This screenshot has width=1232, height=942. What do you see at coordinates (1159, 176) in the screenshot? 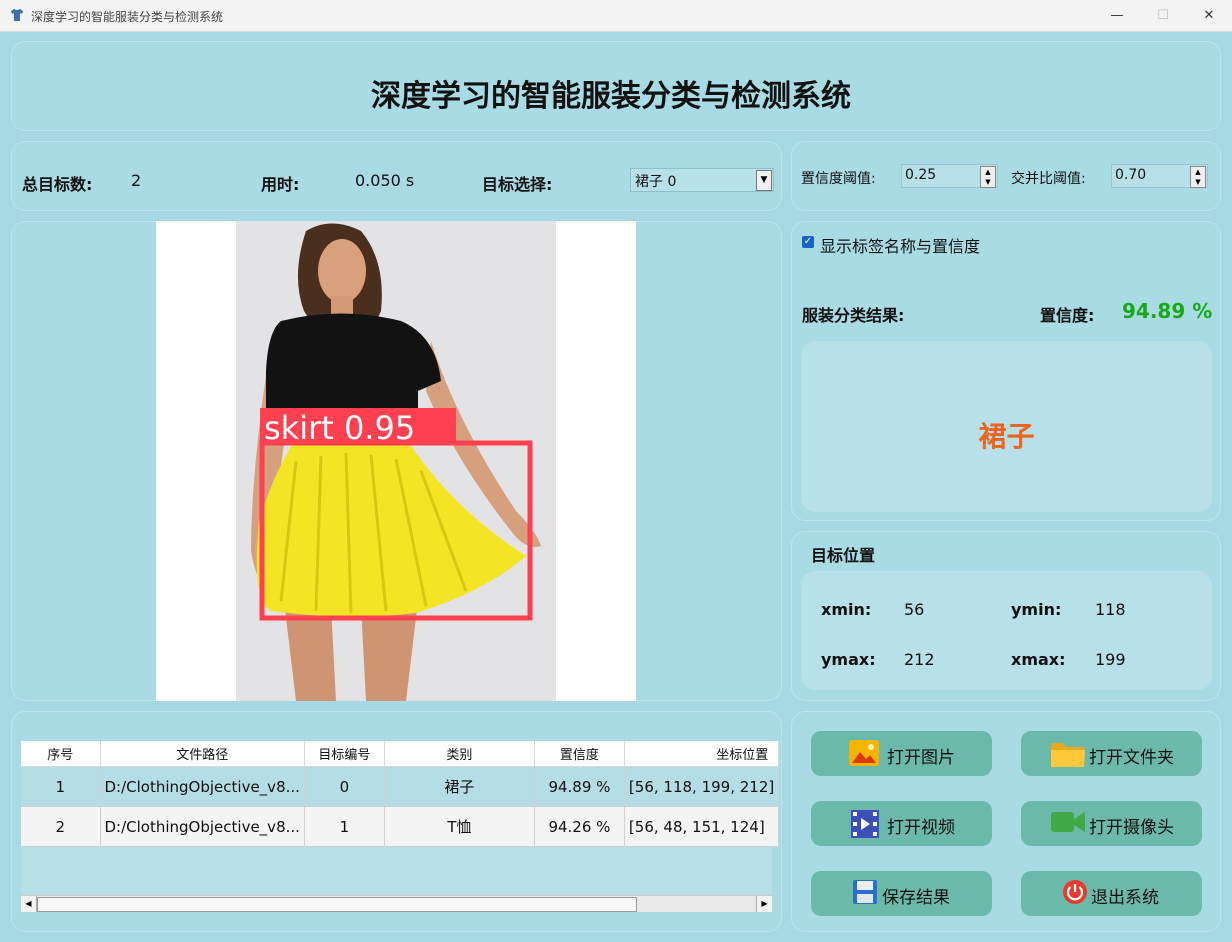
I see `iou-threshold-spinbox: 0.70 ▲ ▼` at bounding box center [1159, 176].